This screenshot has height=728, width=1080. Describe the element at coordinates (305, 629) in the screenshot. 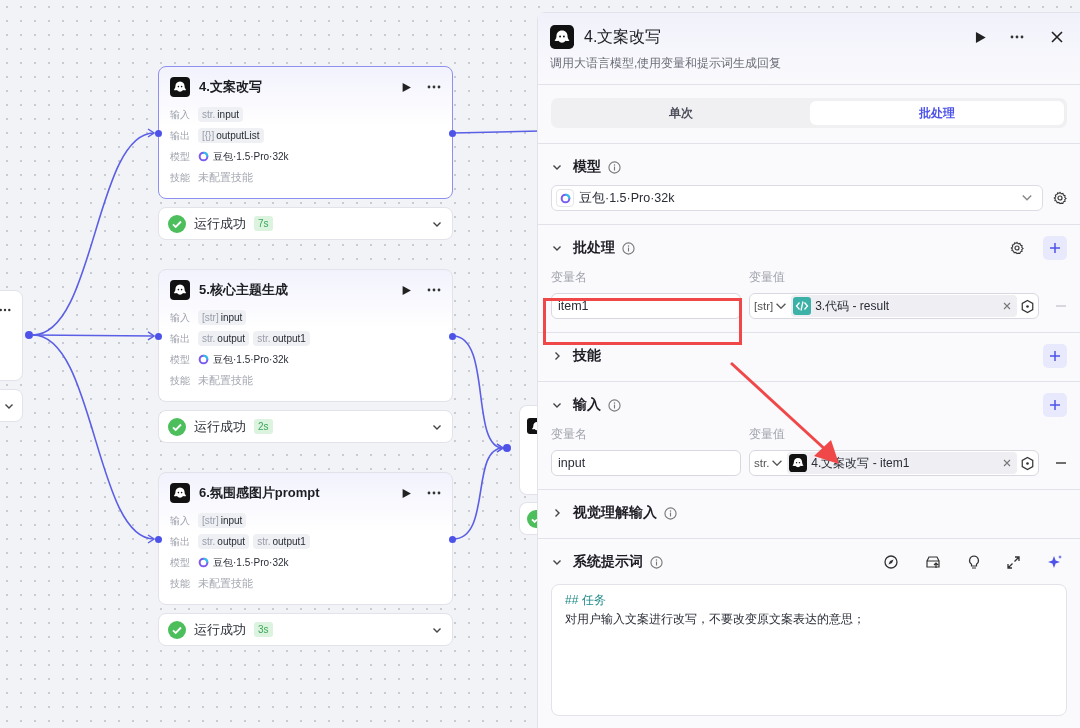

I see `status-bar: 运行成功 3s` at that location.